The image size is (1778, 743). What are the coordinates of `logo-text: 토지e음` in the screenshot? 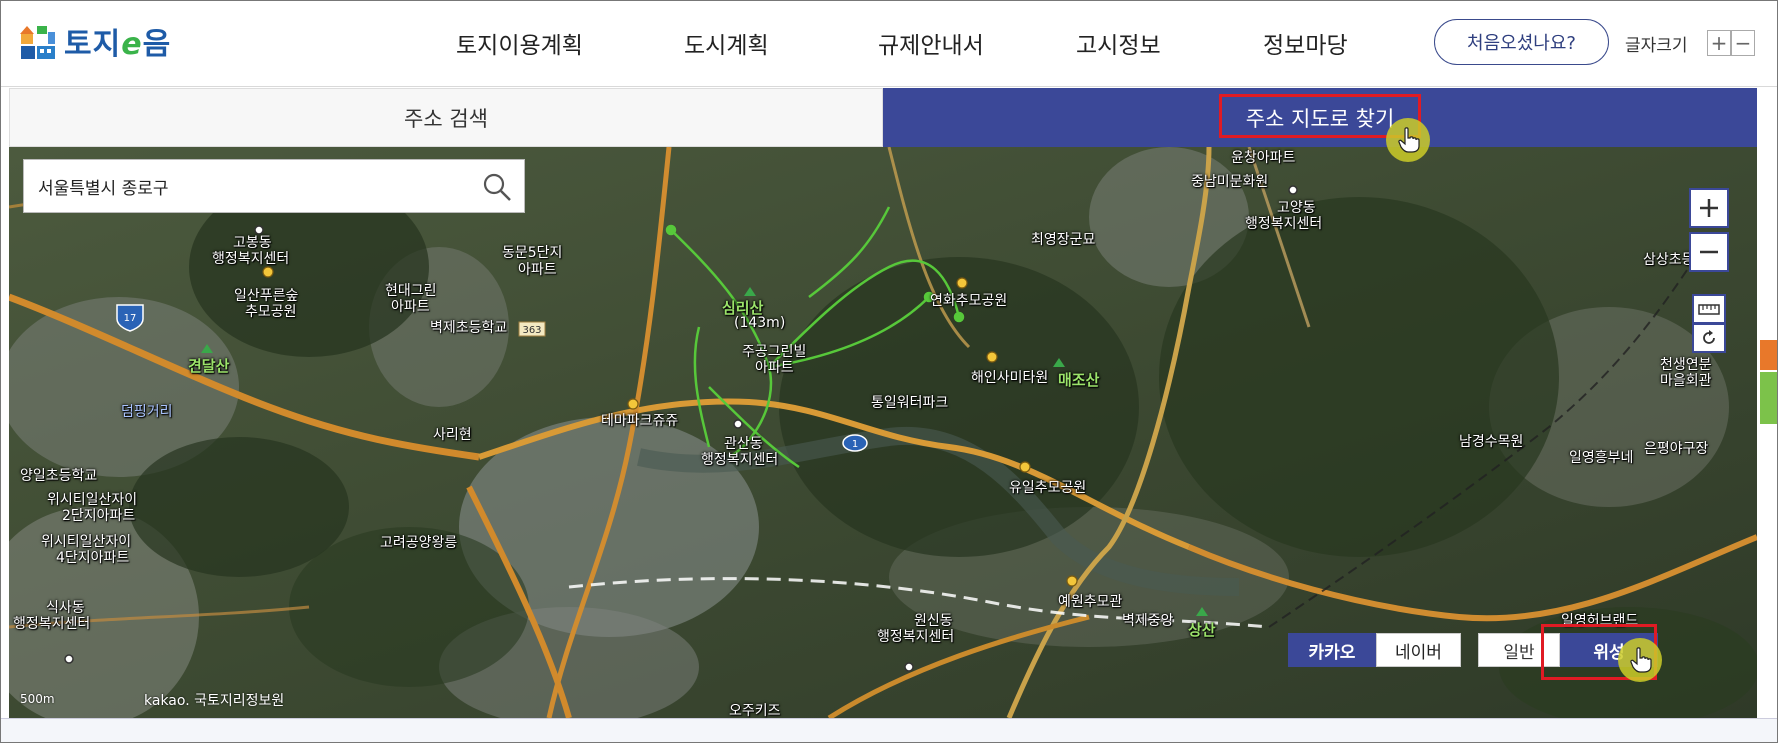 It's located at (118, 44).